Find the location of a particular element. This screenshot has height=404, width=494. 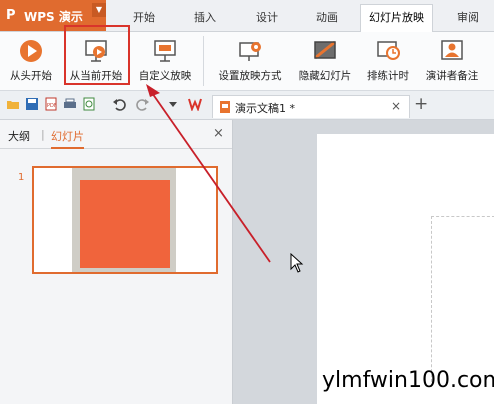

mouse-cursor-icon is located at coordinates (297, 263).